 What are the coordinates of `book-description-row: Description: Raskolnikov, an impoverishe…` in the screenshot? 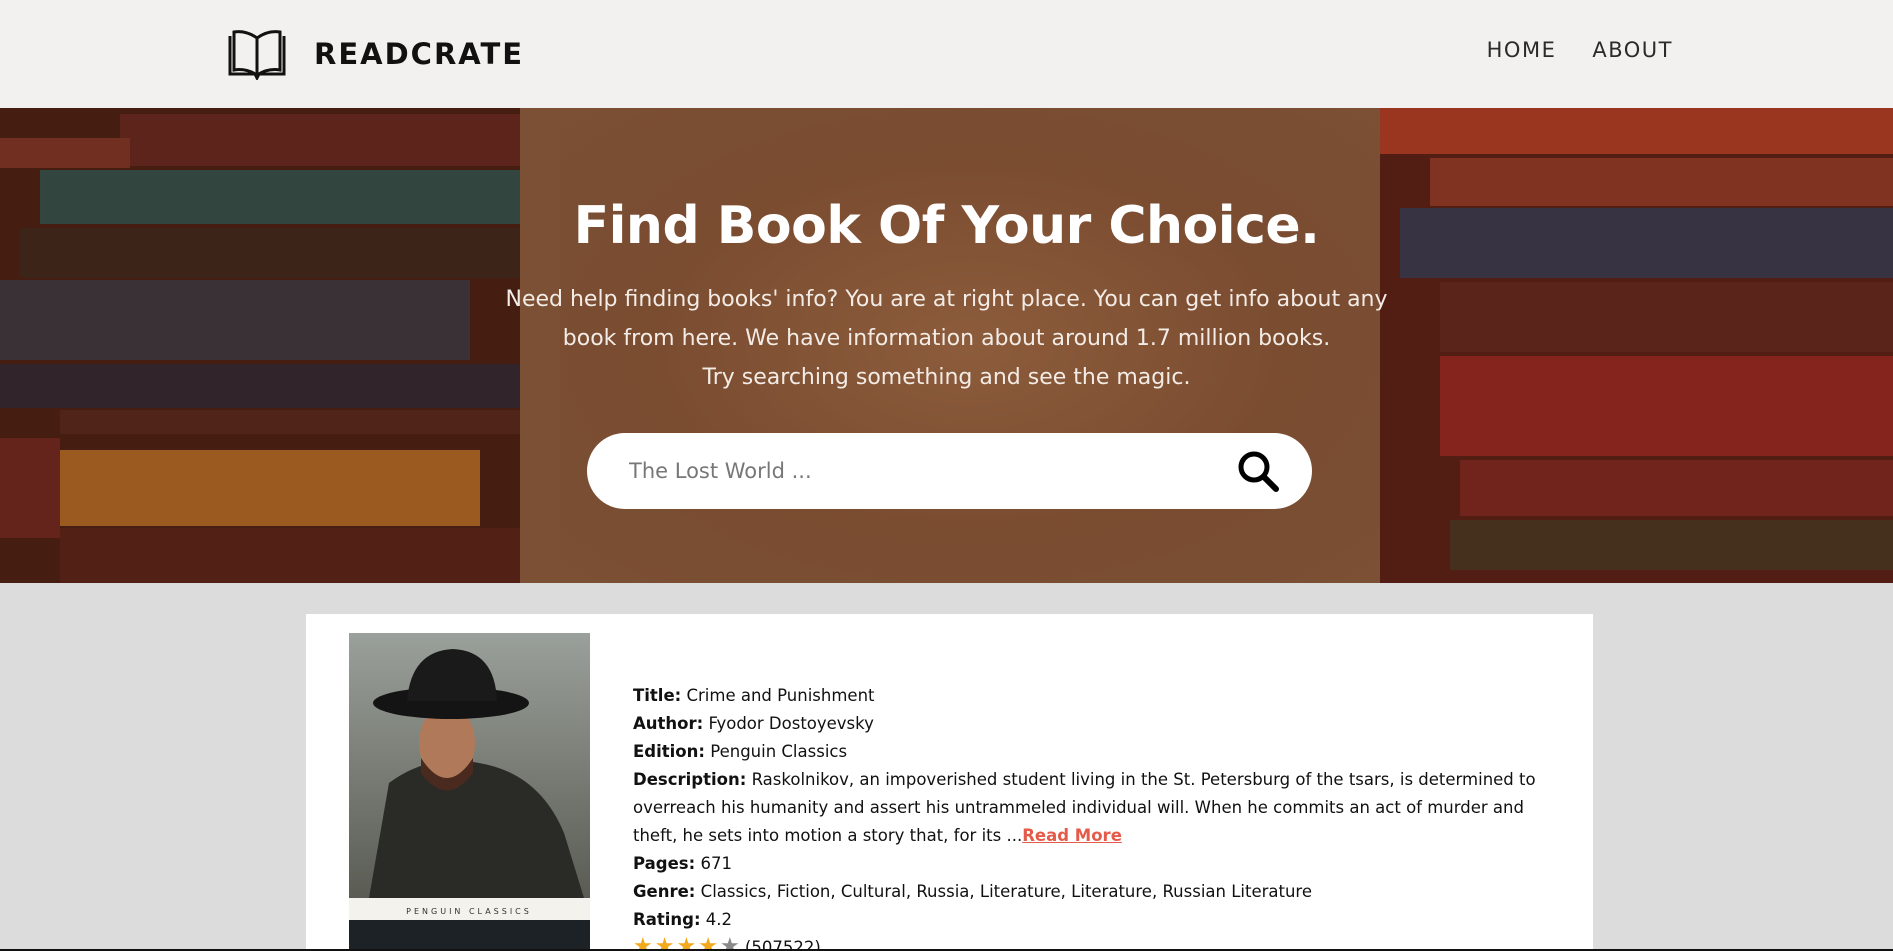 It's located at (1098, 808).